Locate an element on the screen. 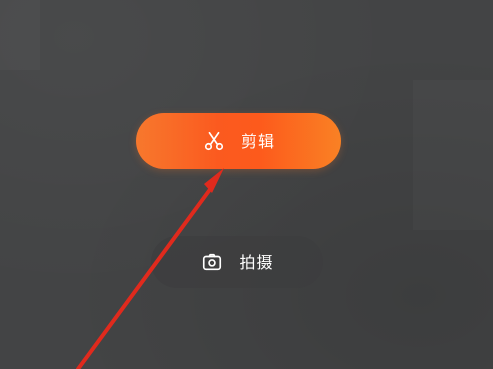  shoot-button: 拍摄 is located at coordinates (237, 262).